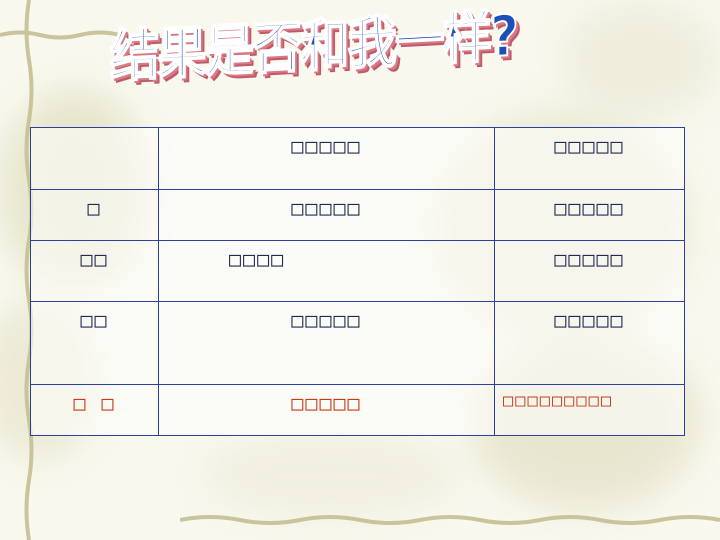 The height and width of the screenshot is (540, 720). I want to click on table-row: □ □ □□□□□ □□□□□□□□□, so click(357, 410).